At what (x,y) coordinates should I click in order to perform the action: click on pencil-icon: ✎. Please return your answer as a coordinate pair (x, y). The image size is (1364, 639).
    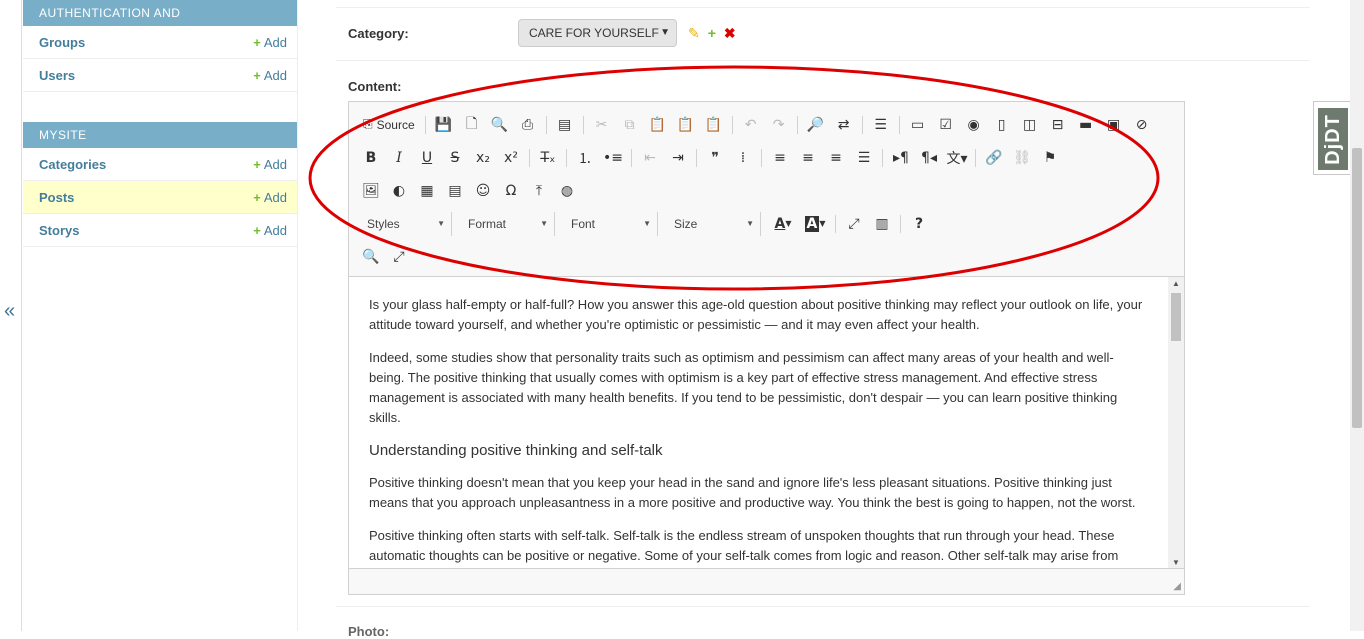
    Looking at the image, I should click on (694, 33).